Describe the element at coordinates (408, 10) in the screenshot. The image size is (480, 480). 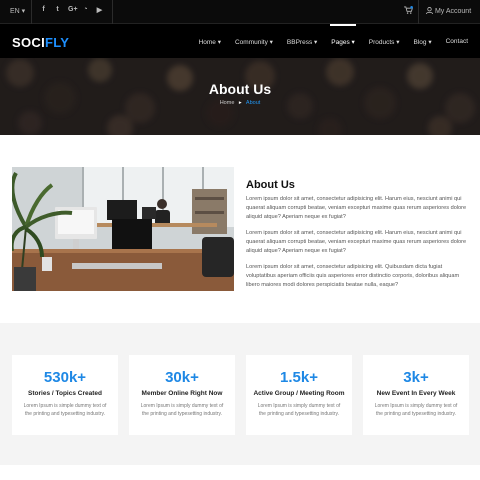
I see `cart-icon` at that location.